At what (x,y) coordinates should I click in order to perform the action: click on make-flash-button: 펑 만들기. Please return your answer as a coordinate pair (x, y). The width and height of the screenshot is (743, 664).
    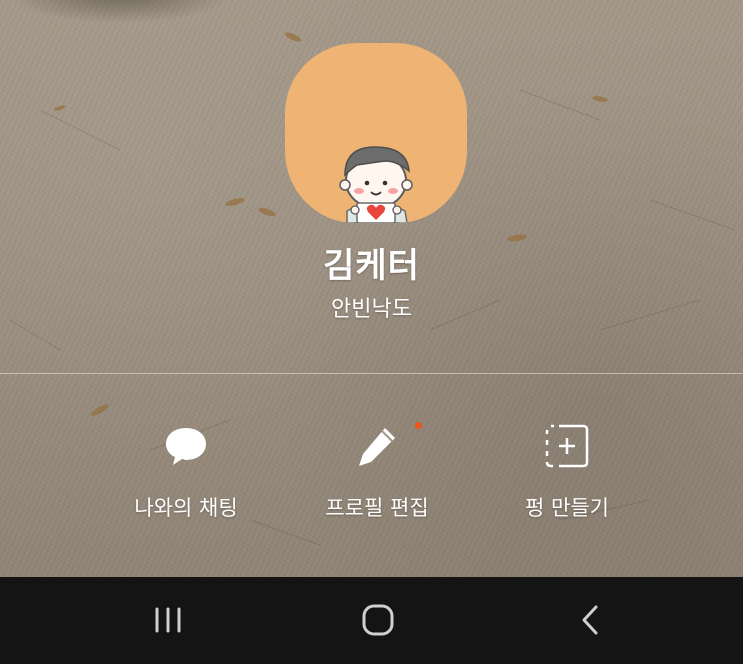
    Looking at the image, I should click on (567, 475).